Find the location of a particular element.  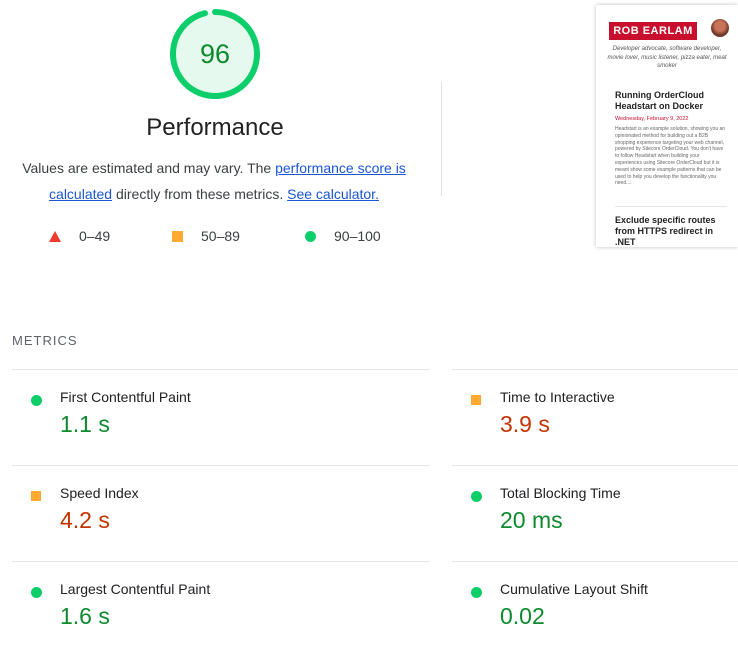

red-triangle-icon is located at coordinates (55, 236).